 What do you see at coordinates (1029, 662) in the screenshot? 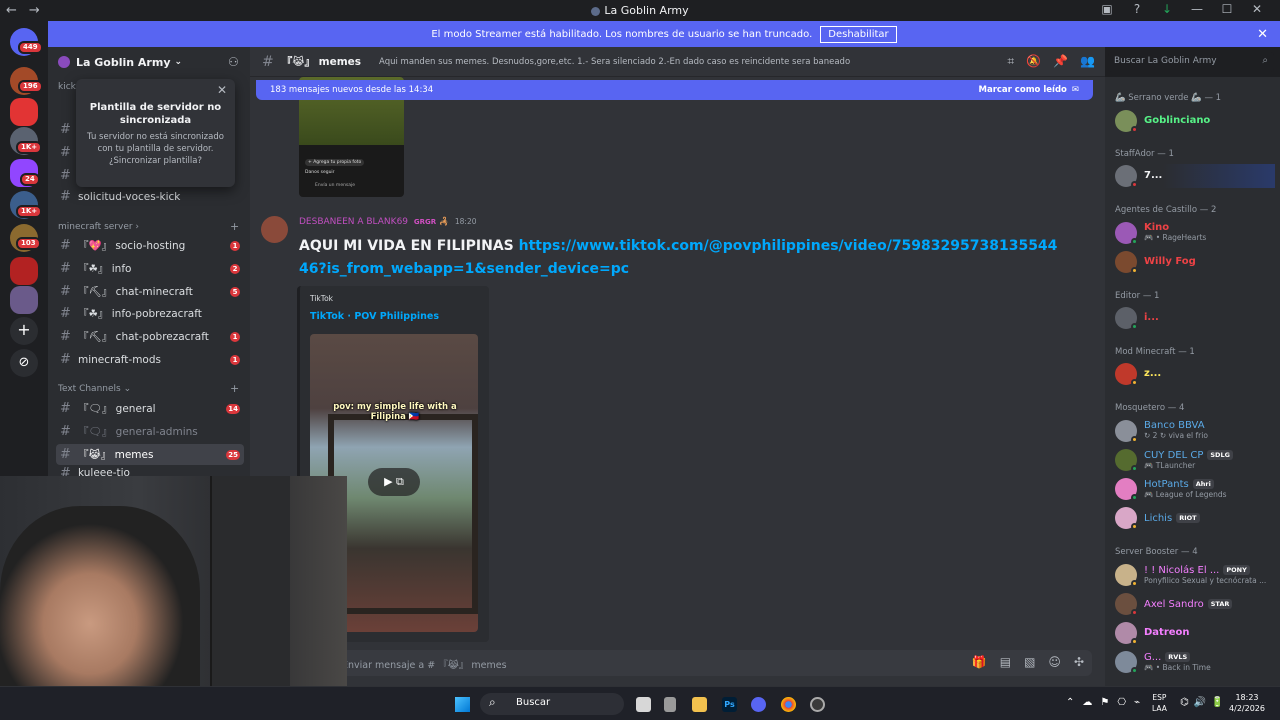
I see `sticker-icon: ▧` at bounding box center [1029, 662].